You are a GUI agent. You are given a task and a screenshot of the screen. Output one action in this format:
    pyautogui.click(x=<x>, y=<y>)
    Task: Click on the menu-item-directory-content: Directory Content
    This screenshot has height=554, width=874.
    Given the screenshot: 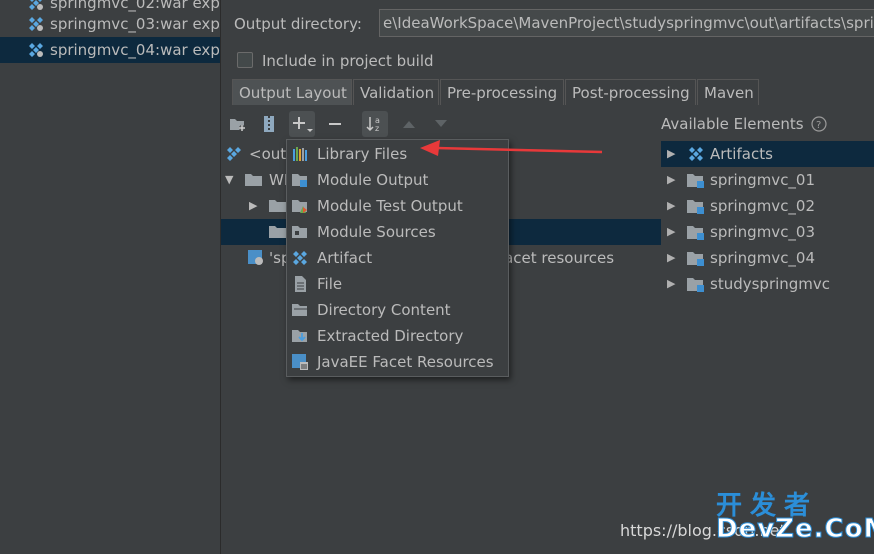 What is the action you would take?
    pyautogui.click(x=397, y=310)
    